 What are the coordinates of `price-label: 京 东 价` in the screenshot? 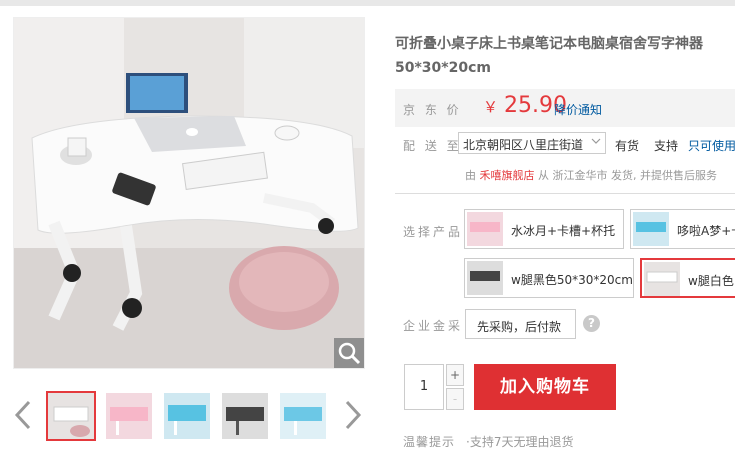 It's located at (432, 110).